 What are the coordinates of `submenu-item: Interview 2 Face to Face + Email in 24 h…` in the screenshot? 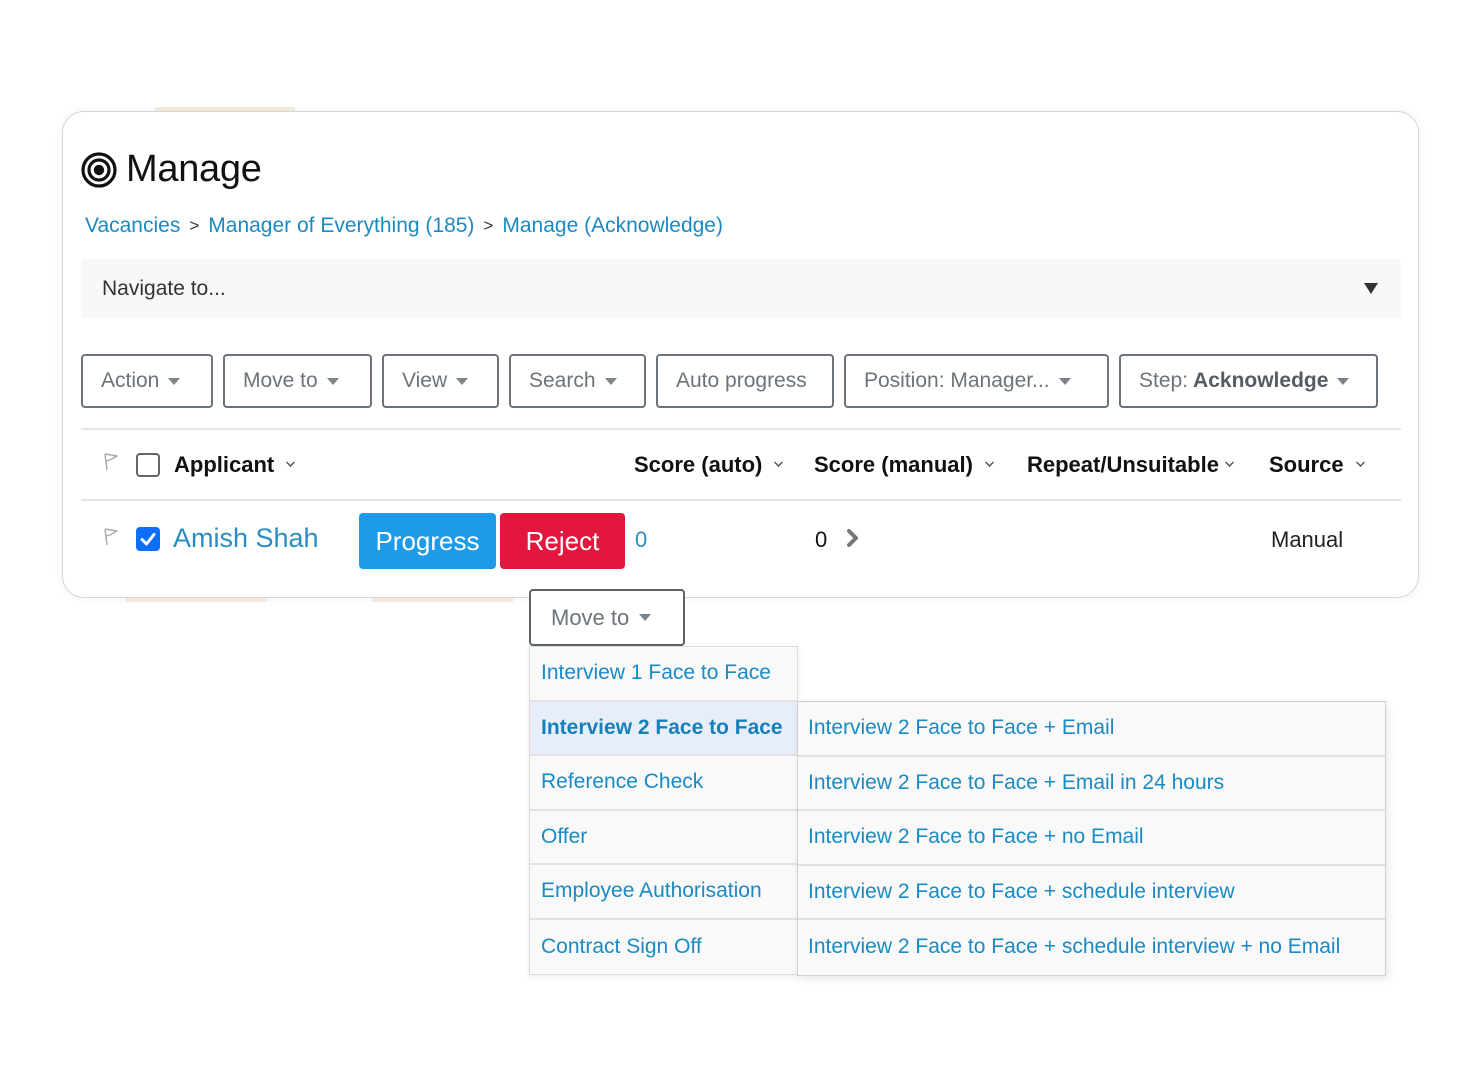 It's located at (1091, 784).